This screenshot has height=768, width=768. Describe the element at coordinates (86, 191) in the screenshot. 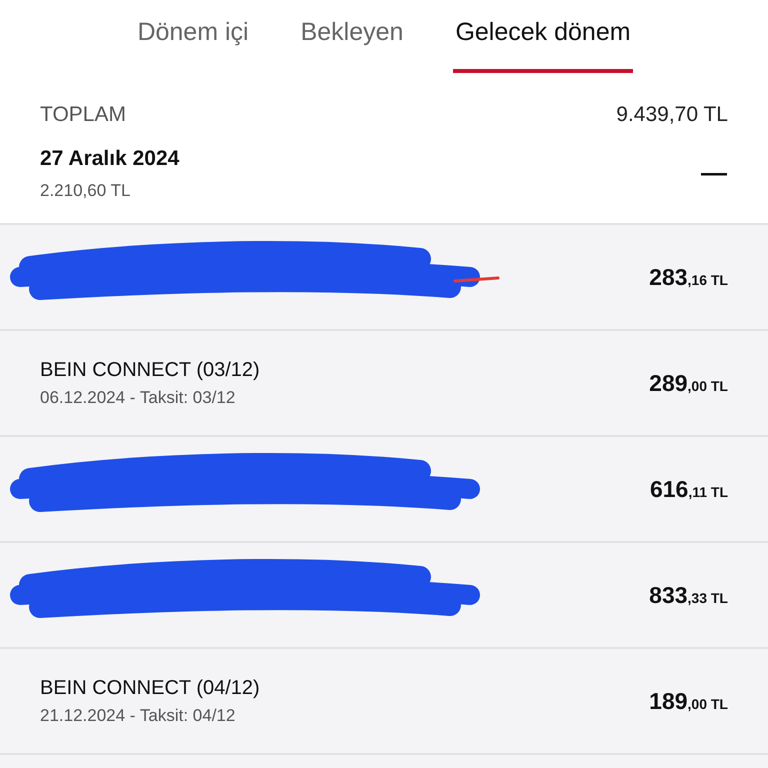

I see `group-amount: 2.210,60 TL` at that location.